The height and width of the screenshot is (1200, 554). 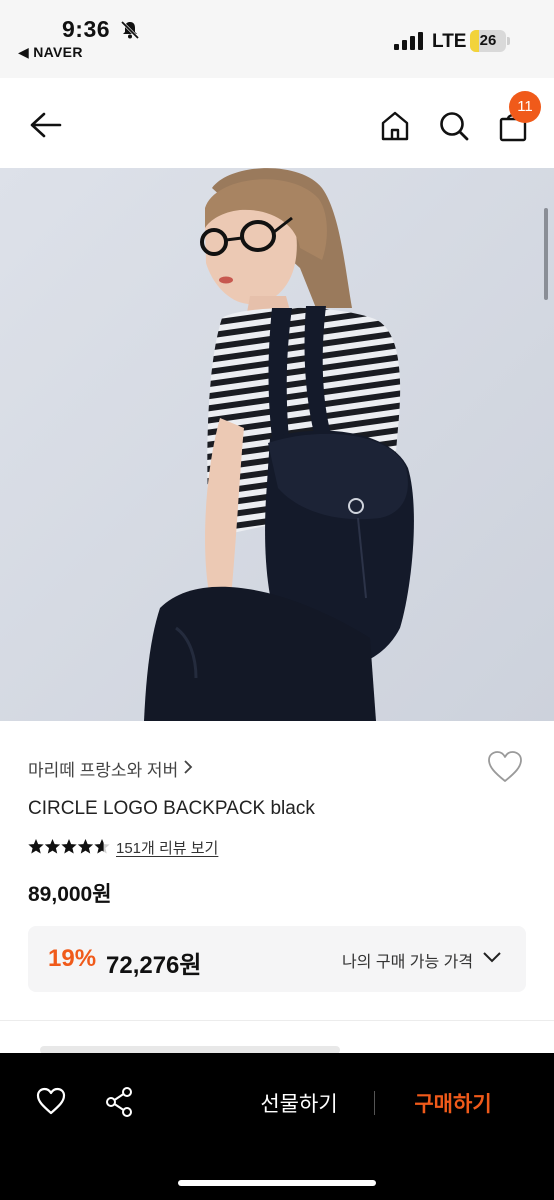 I want to click on my-price-label: 나의 구매 가능 가격, so click(x=408, y=962).